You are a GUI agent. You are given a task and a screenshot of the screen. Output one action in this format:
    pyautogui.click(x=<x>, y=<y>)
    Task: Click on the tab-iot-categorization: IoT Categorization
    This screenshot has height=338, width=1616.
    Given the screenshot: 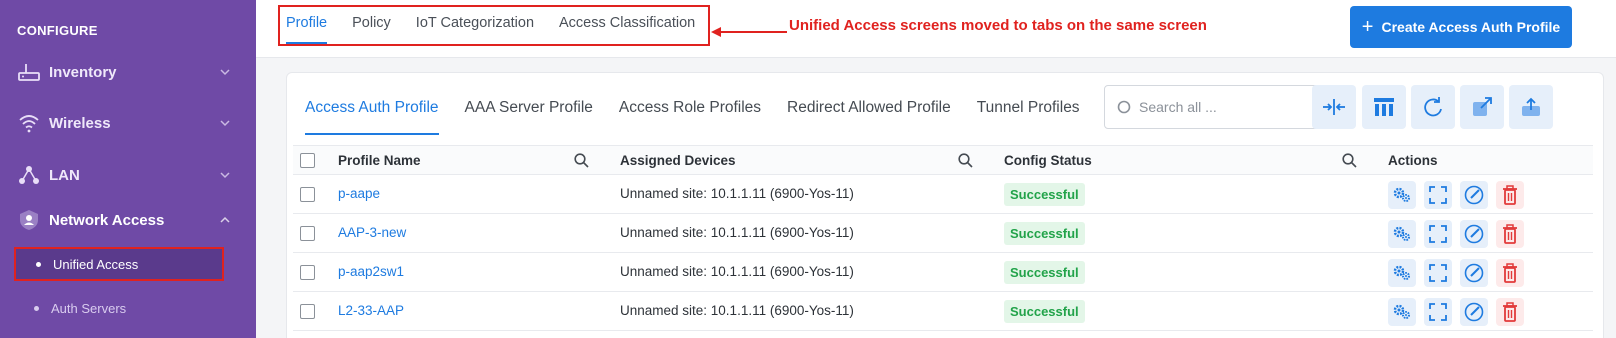 What is the action you would take?
    pyautogui.click(x=481, y=25)
    